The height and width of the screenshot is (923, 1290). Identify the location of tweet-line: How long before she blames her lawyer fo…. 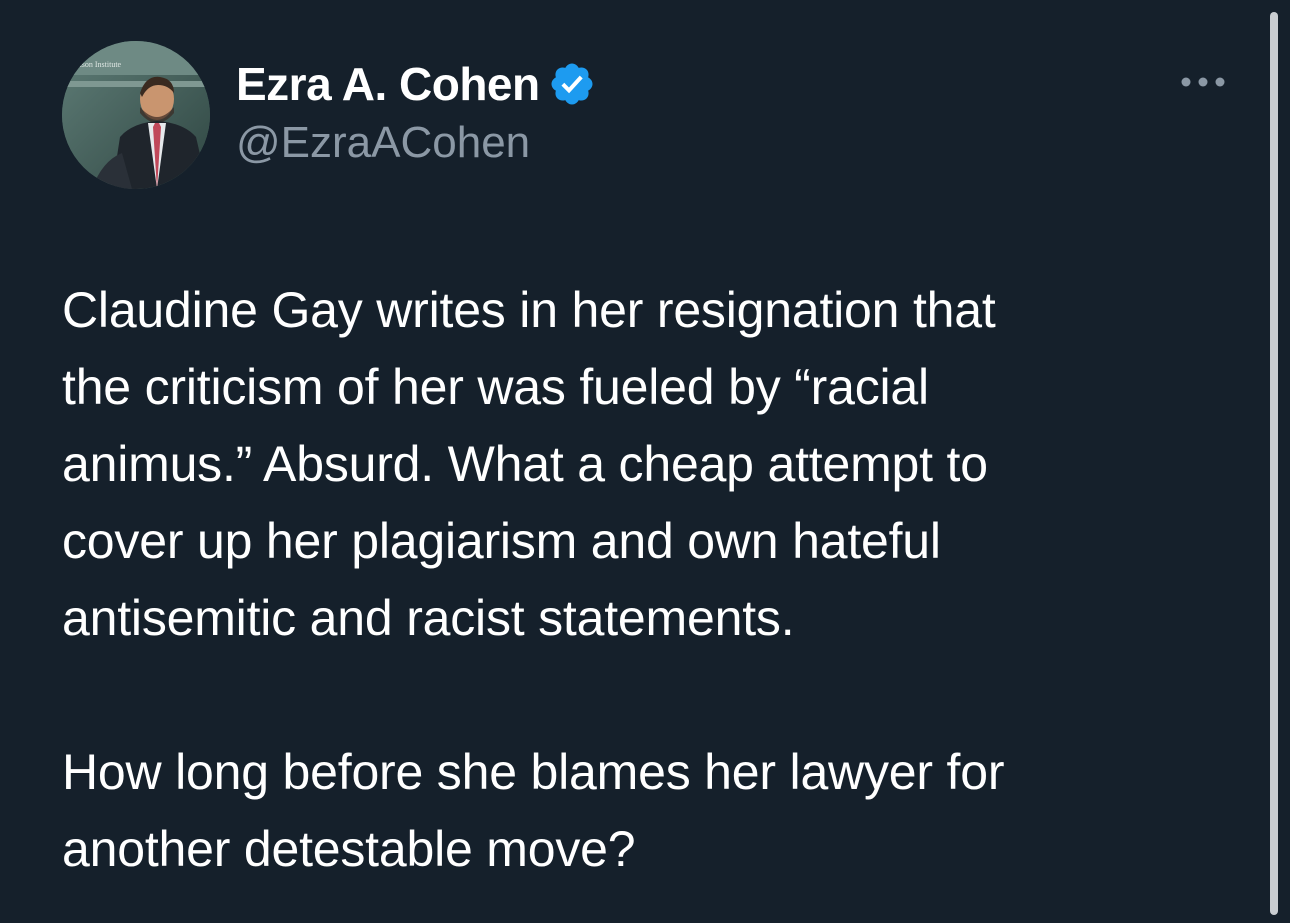
(533, 772).